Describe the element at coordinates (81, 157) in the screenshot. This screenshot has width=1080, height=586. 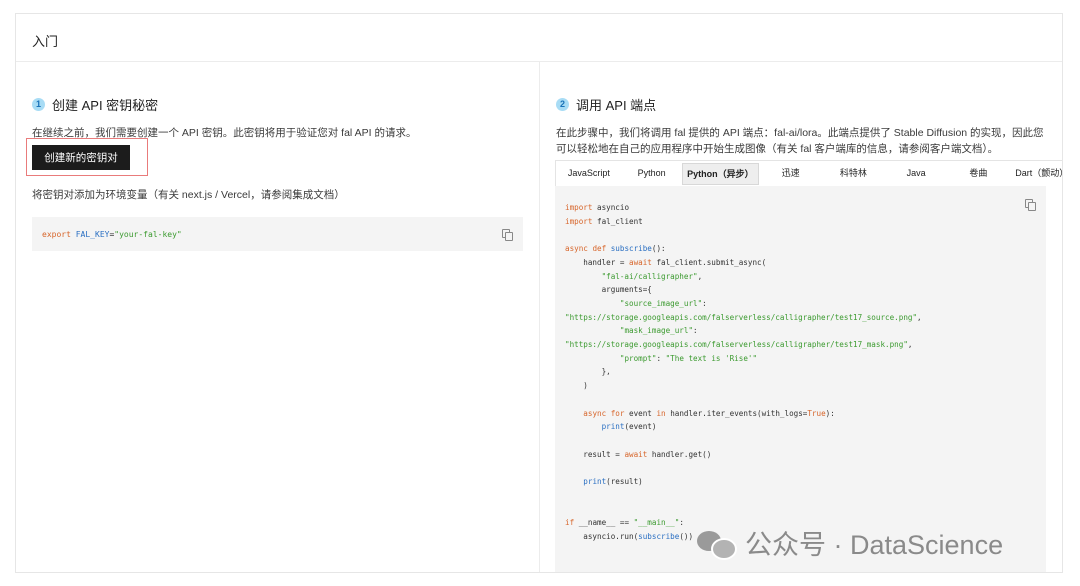
I see `create-key-button: 创建新的密钥对` at that location.